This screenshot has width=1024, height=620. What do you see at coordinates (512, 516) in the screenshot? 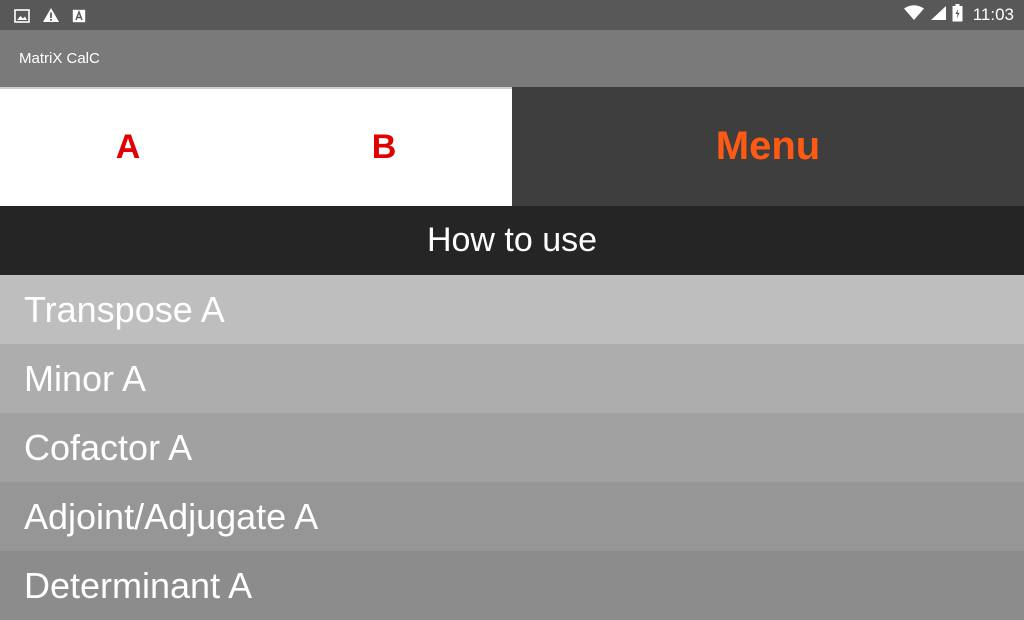
I see `menu-item-adjoint: Adjoint/Adjugate A` at bounding box center [512, 516].